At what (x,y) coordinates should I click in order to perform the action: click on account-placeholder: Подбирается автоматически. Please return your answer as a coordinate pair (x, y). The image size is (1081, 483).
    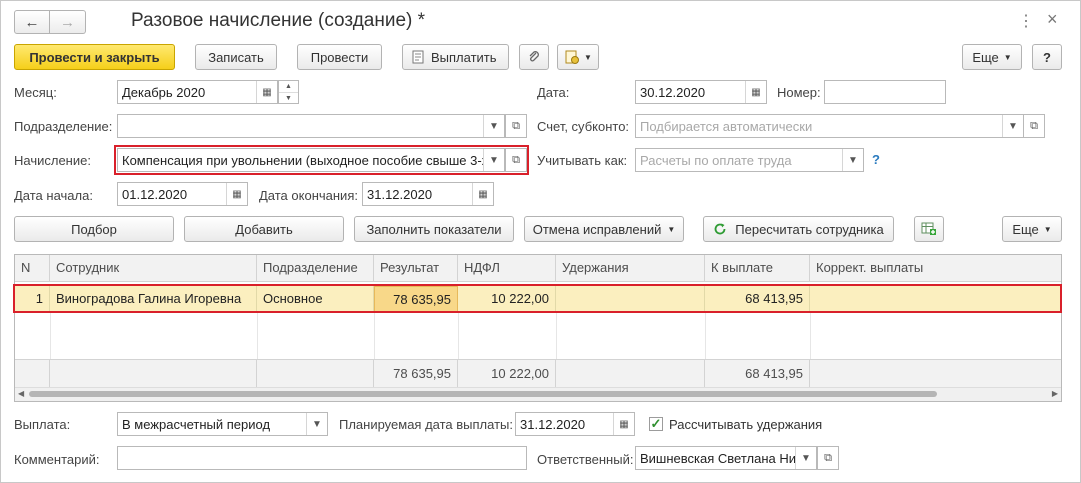
    Looking at the image, I should click on (726, 126).